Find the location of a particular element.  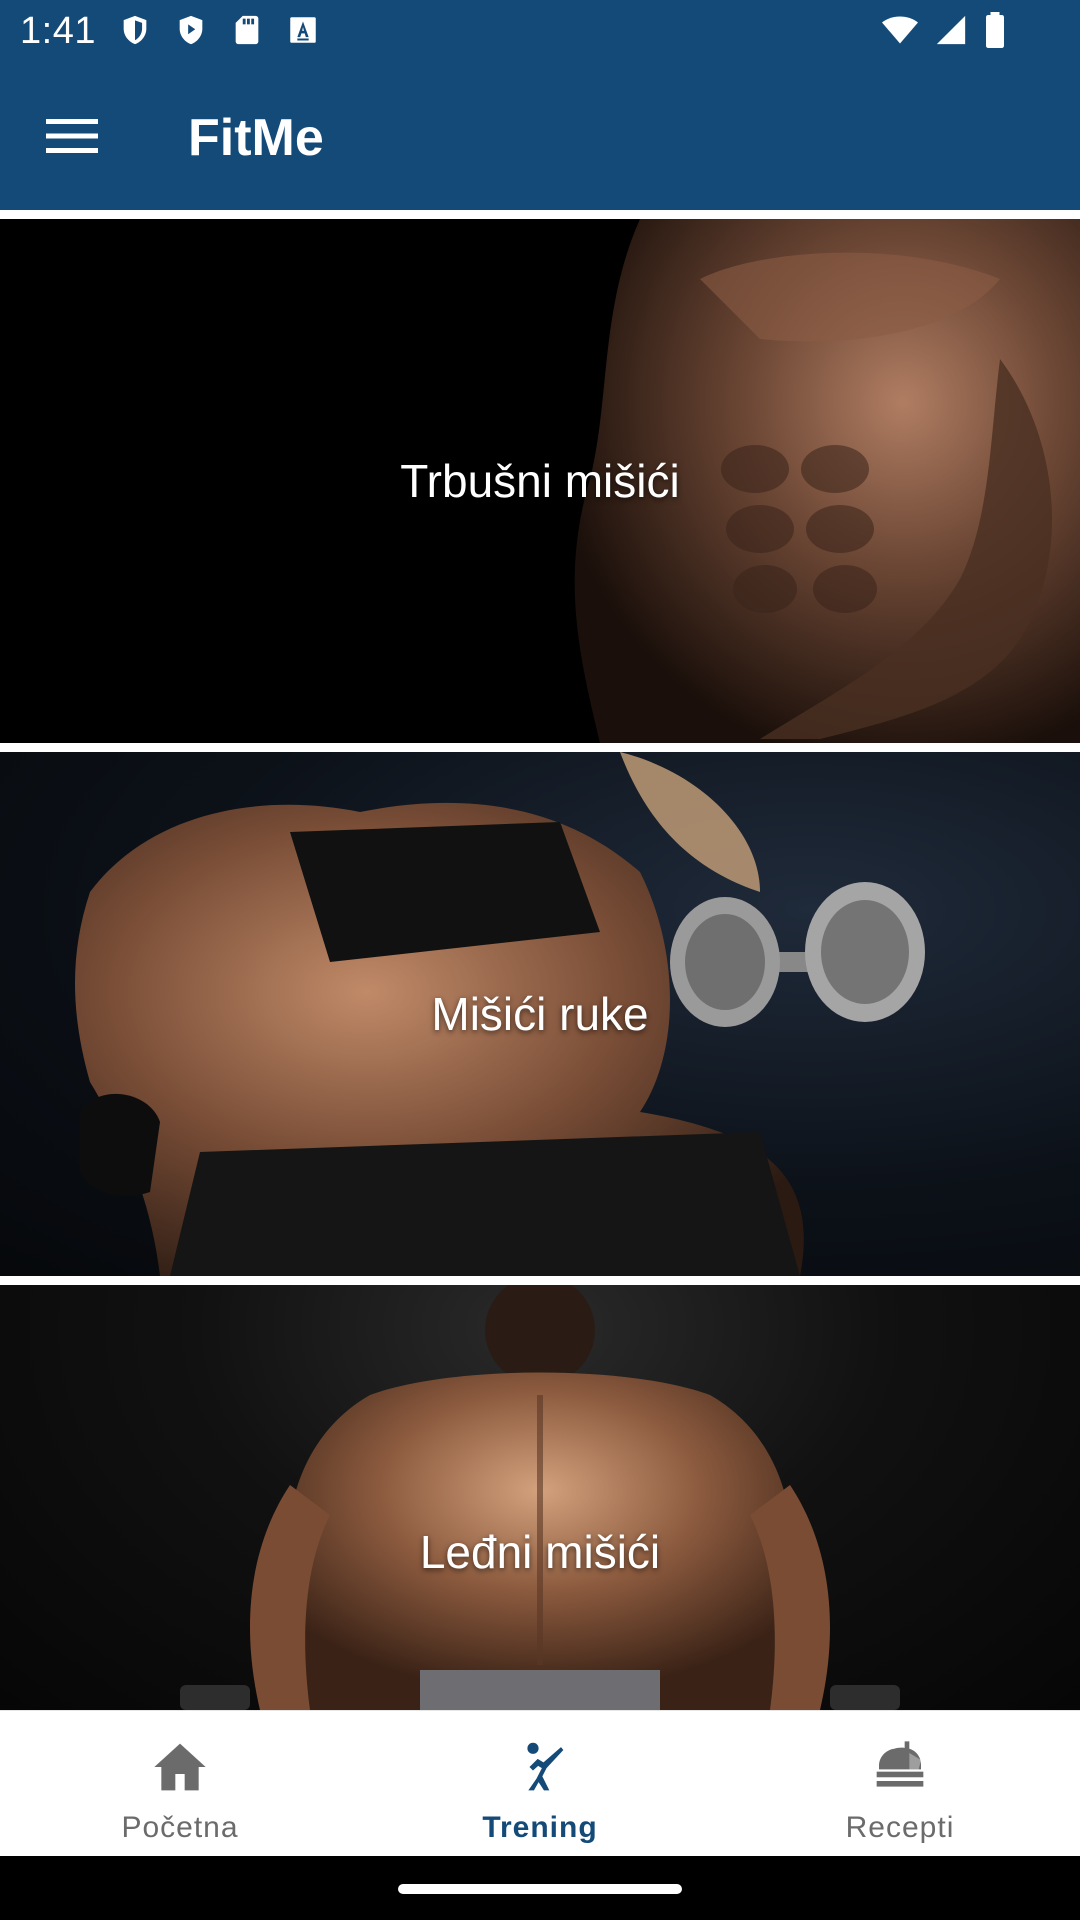

nav-item-pocetna: Početna is located at coordinates (180, 1783).